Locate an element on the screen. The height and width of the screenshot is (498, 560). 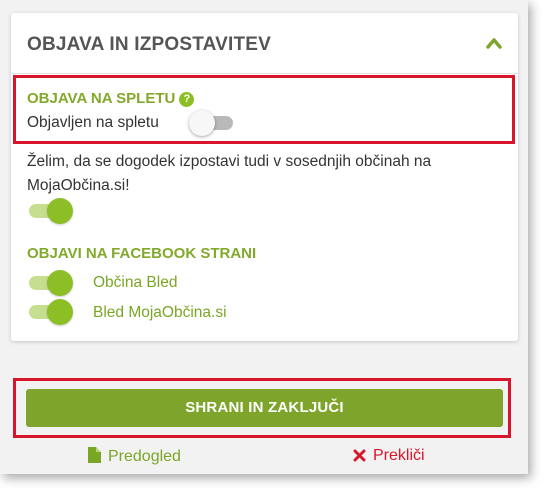
neighbor-promote-toggle is located at coordinates (50, 211).